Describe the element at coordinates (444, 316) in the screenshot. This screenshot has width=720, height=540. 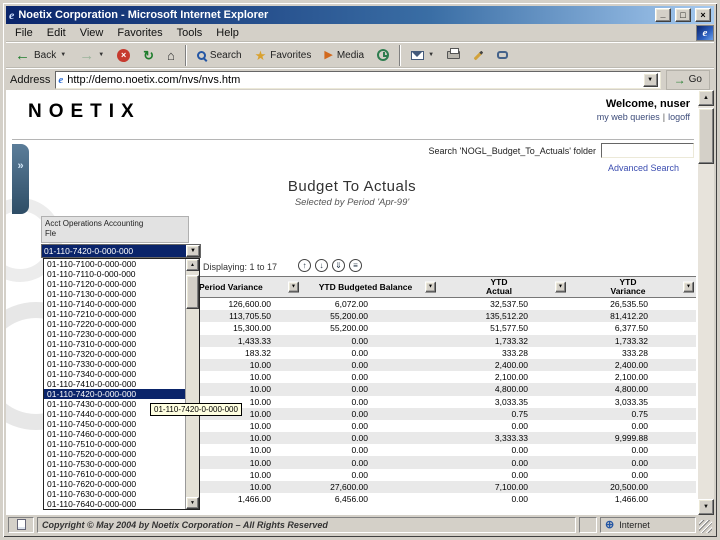
I see `table-row: 113,705.50 55,200.00 135,512.20 81,412.20` at that location.